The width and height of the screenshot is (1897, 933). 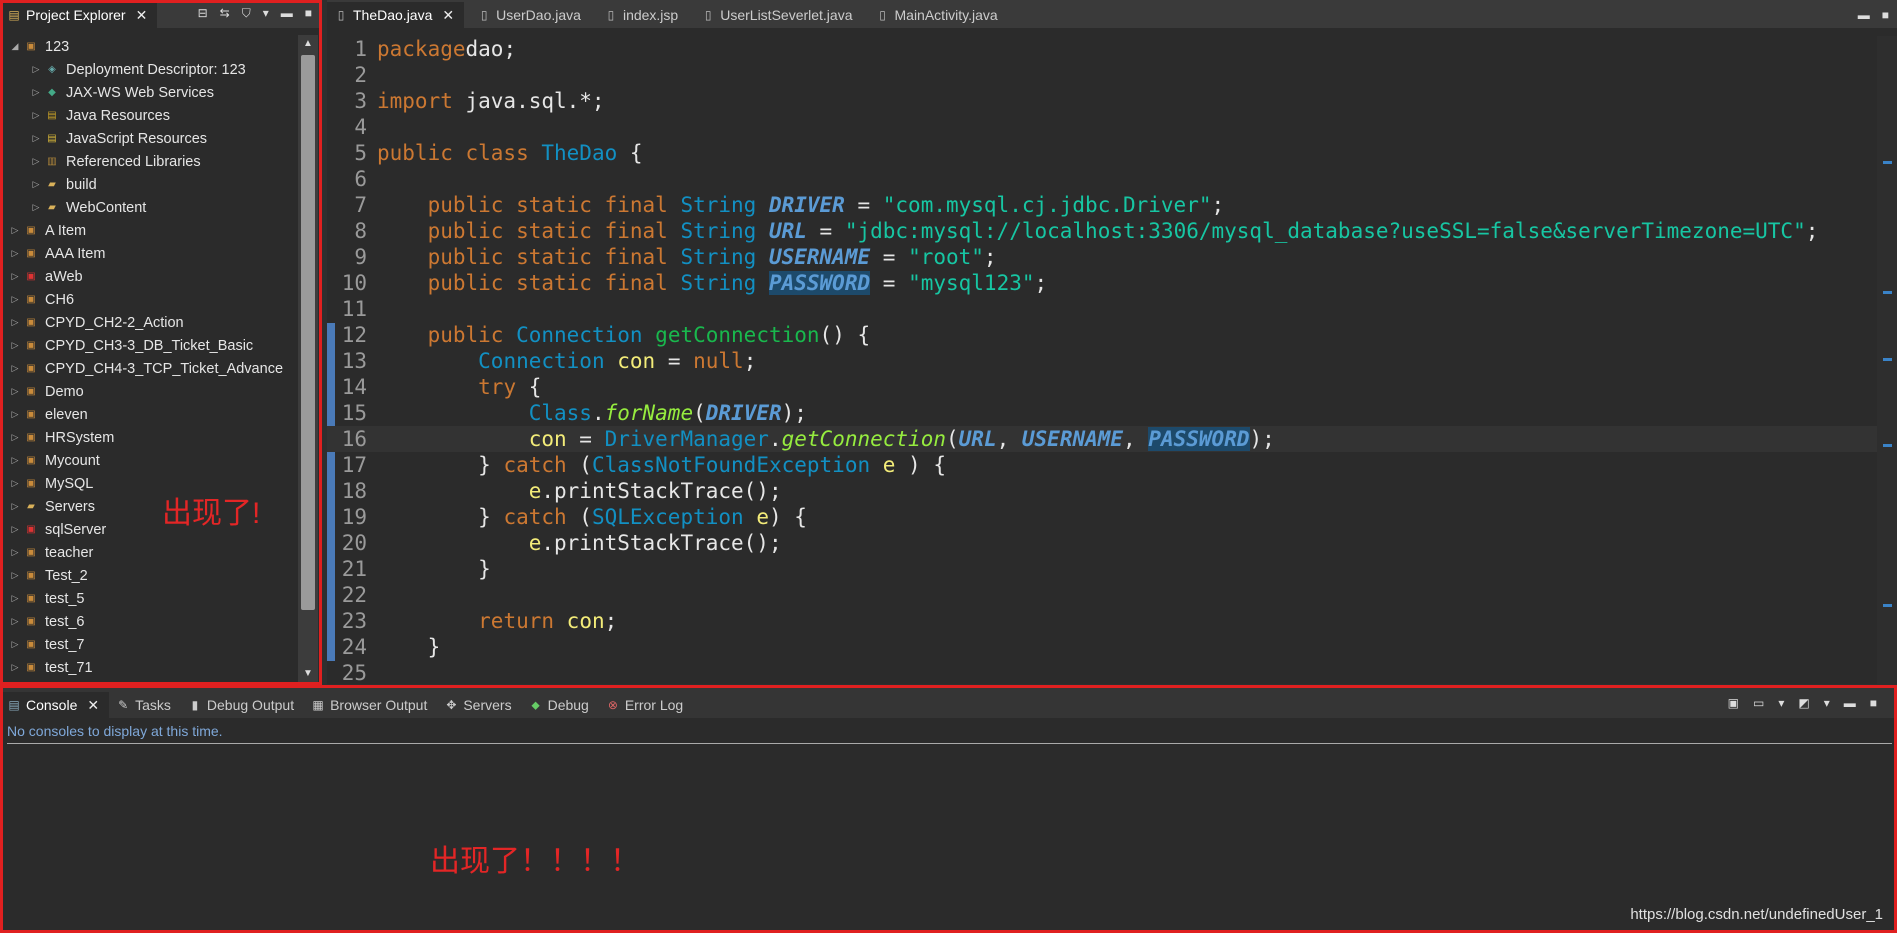 I want to click on console-tab: ✎ Tasks, so click(x=145, y=705).